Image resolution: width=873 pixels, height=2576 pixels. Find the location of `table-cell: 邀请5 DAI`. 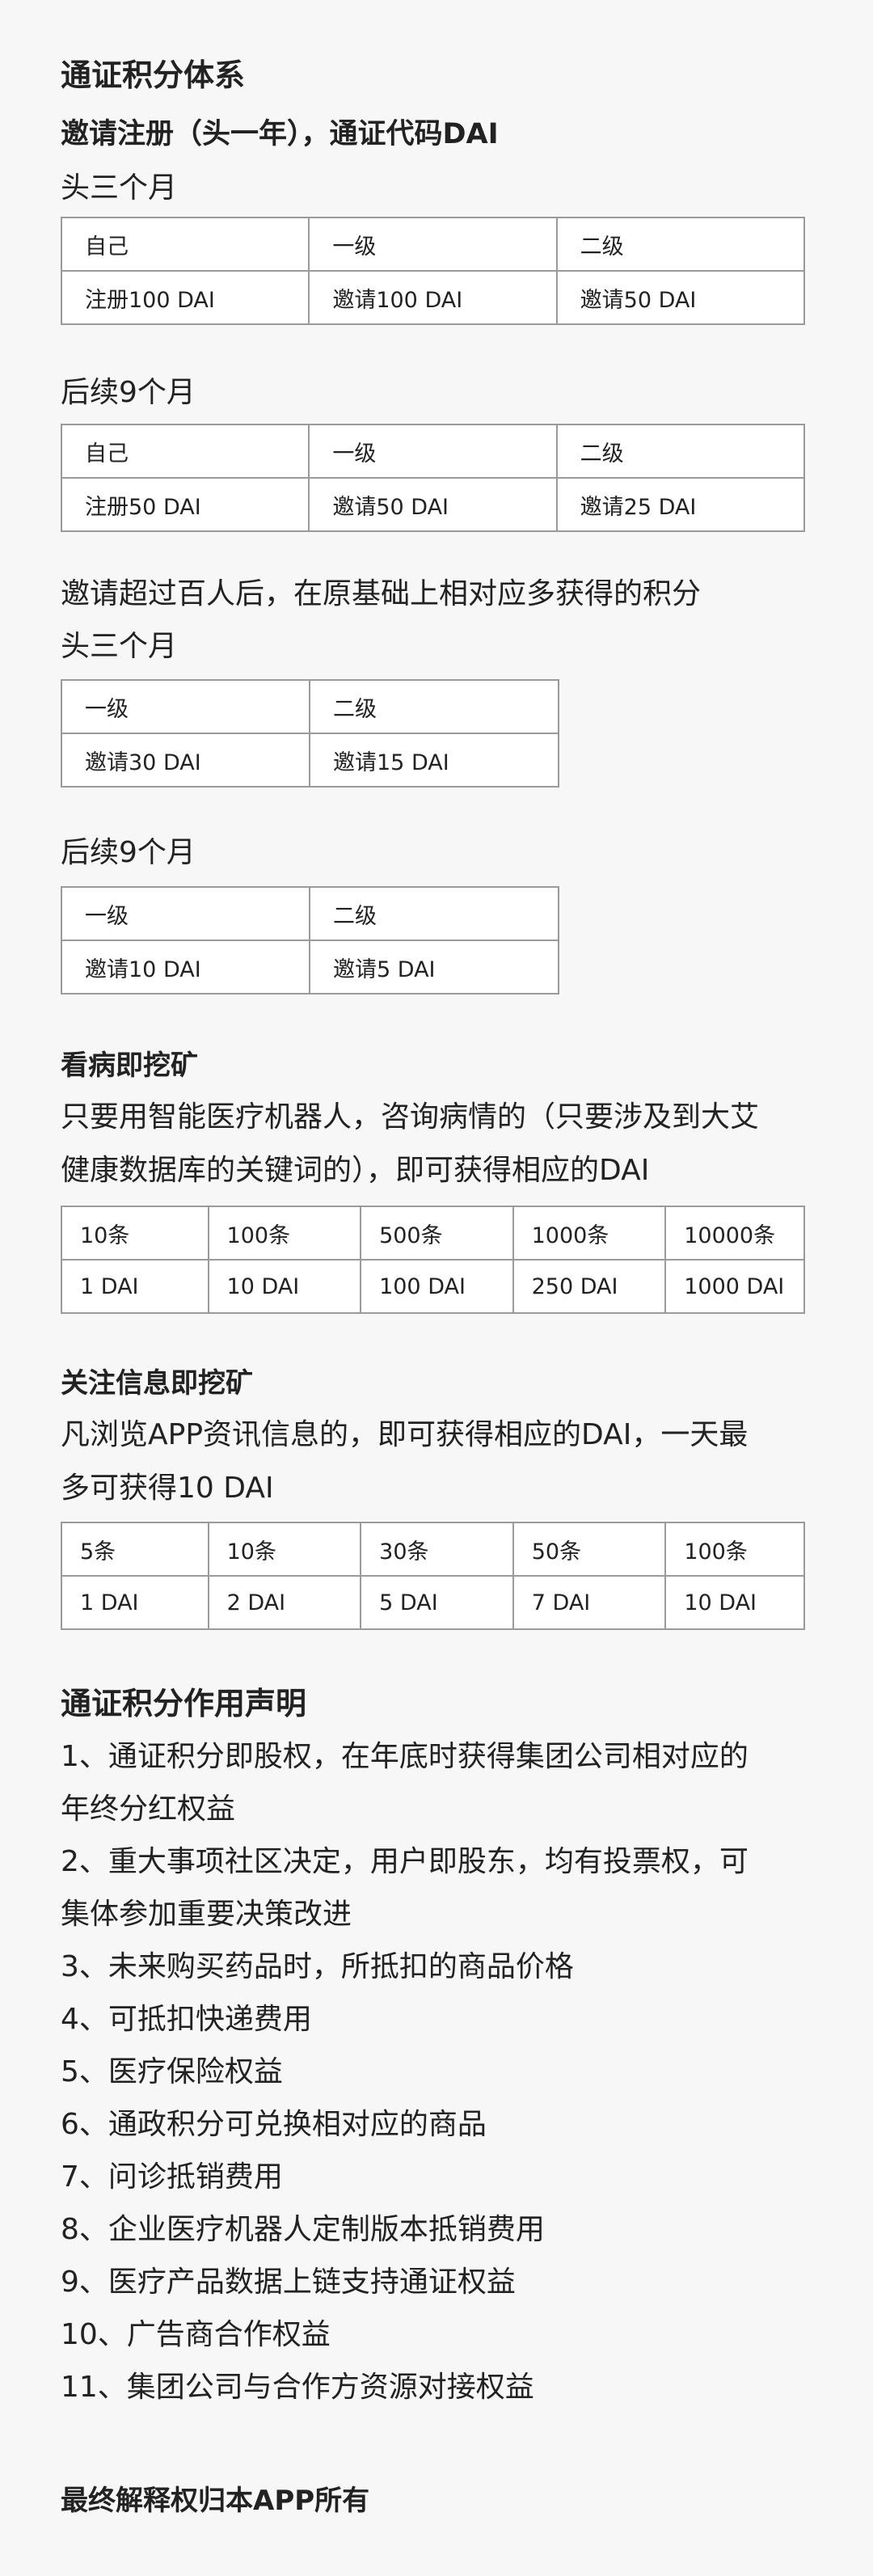

table-cell: 邀请5 DAI is located at coordinates (434, 967).